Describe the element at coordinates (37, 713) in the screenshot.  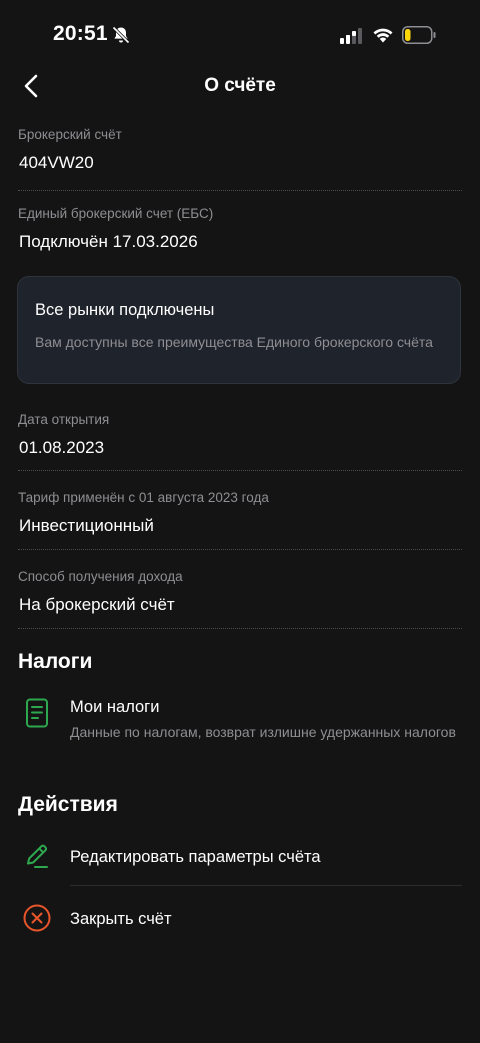
I see `document-icon` at that location.